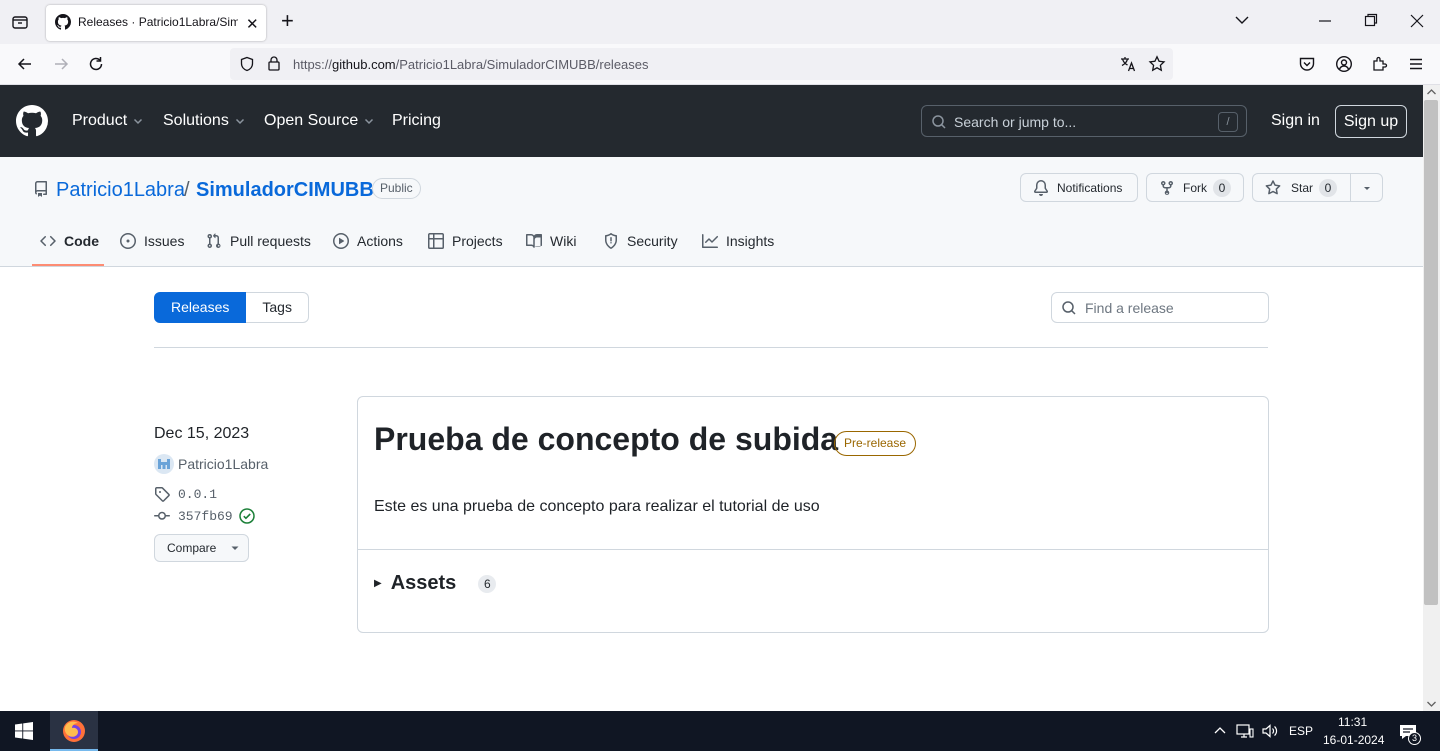  I want to click on active-tab-underline, so click(68, 265).